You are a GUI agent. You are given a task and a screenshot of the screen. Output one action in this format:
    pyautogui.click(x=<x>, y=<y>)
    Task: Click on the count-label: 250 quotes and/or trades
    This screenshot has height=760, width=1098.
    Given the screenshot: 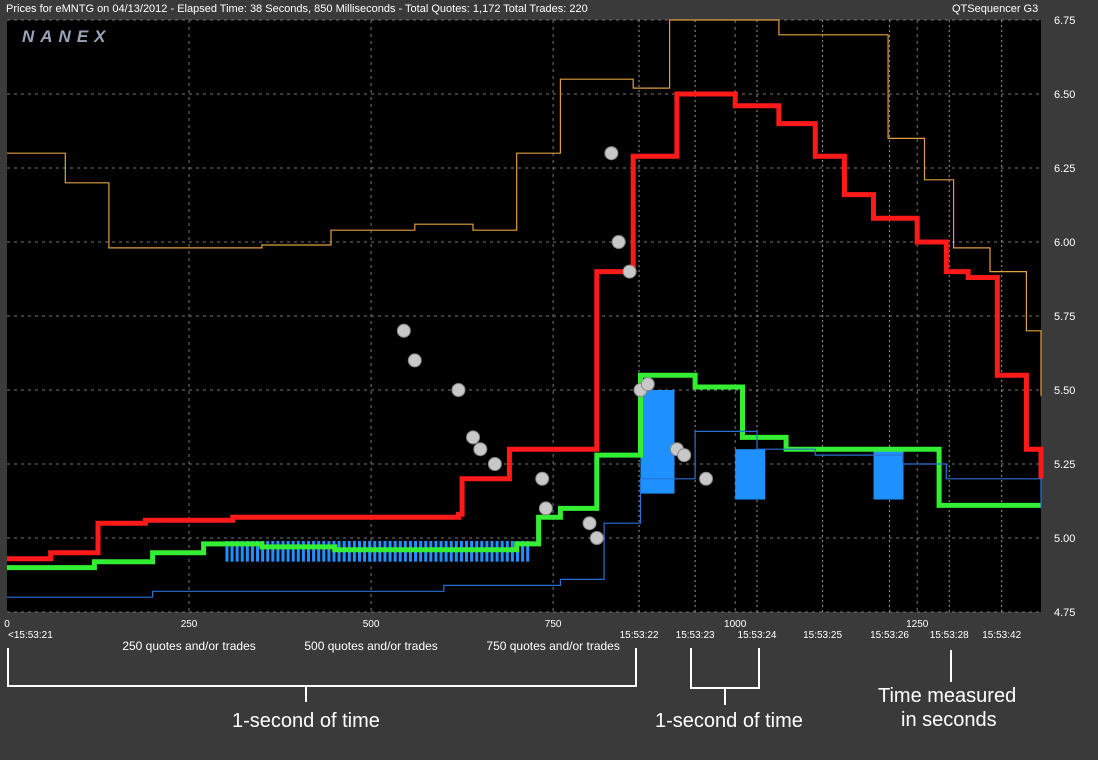 What is the action you would take?
    pyautogui.click(x=188, y=646)
    